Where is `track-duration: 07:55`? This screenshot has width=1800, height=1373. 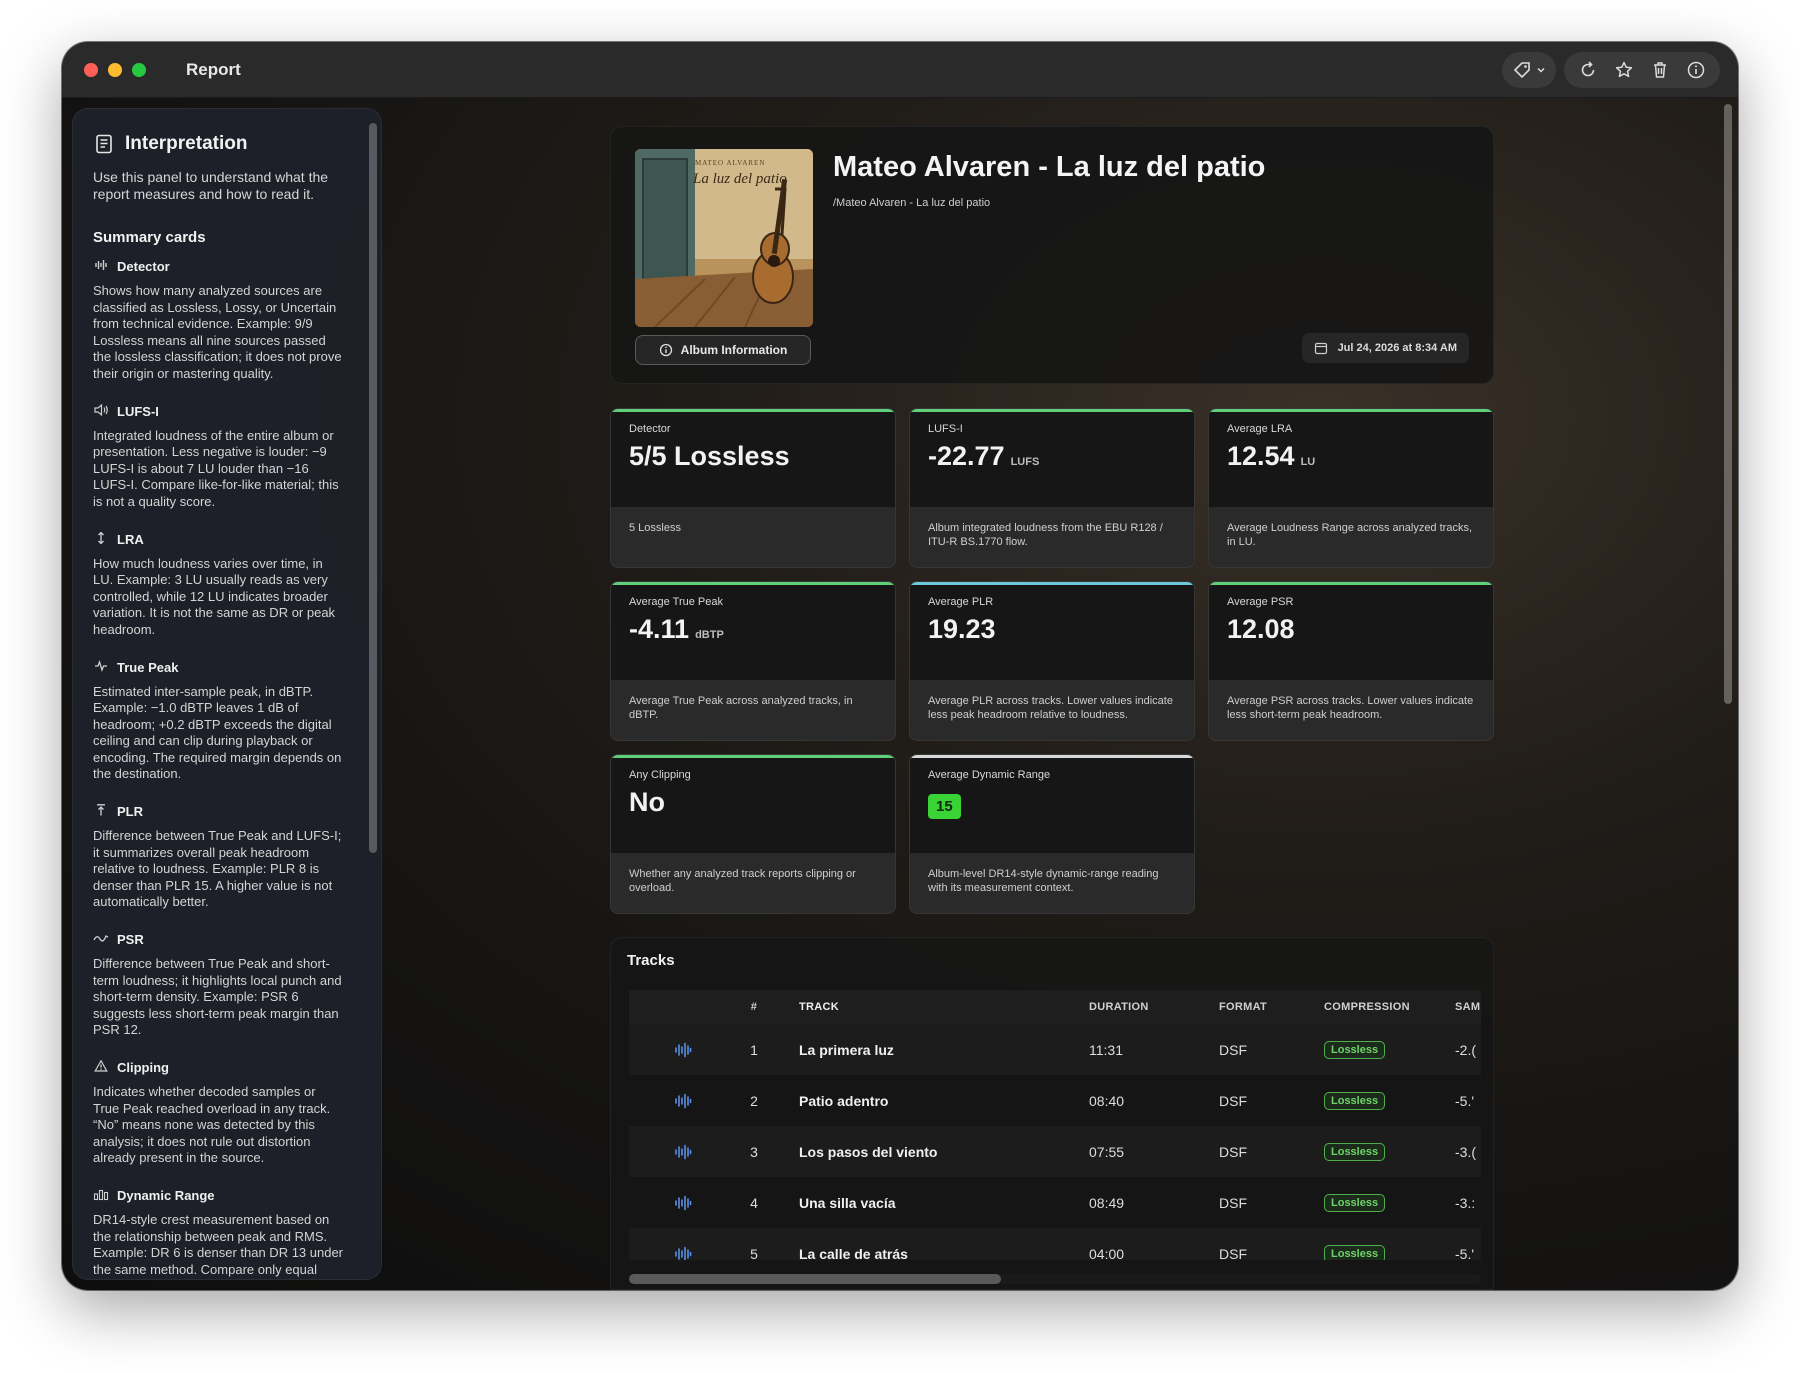
track-duration: 07:55 is located at coordinates (1107, 1151).